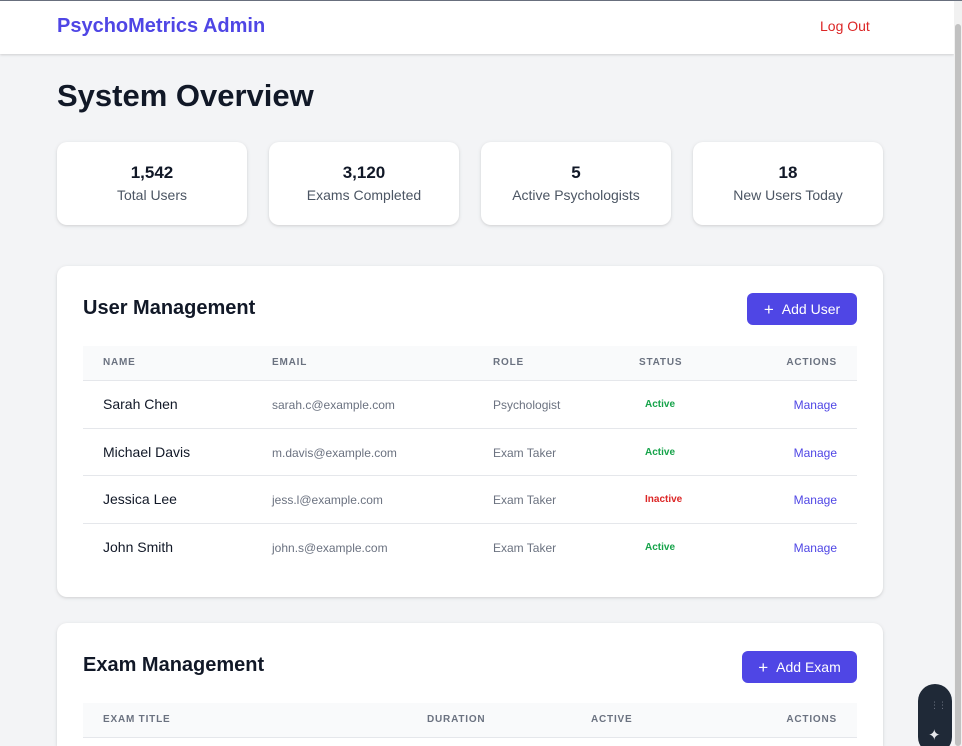 The height and width of the screenshot is (746, 962). I want to click on stat-label: New Users Today, so click(788, 195).